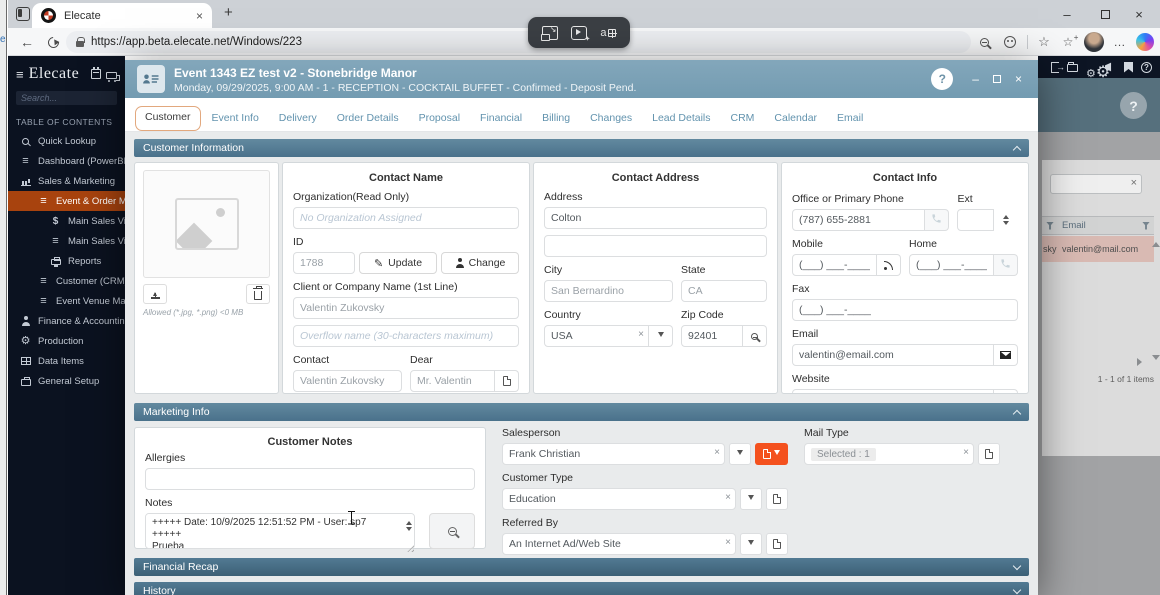 This screenshot has height=595, width=1160. I want to click on spinner-down-icon, so click(1006, 224).